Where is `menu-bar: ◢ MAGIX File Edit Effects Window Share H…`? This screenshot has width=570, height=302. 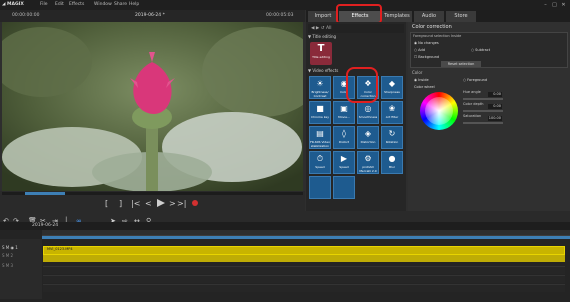
menu-bar: ◢ MAGIX File Edit Effects Window Share H… is located at coordinates (285, 5).